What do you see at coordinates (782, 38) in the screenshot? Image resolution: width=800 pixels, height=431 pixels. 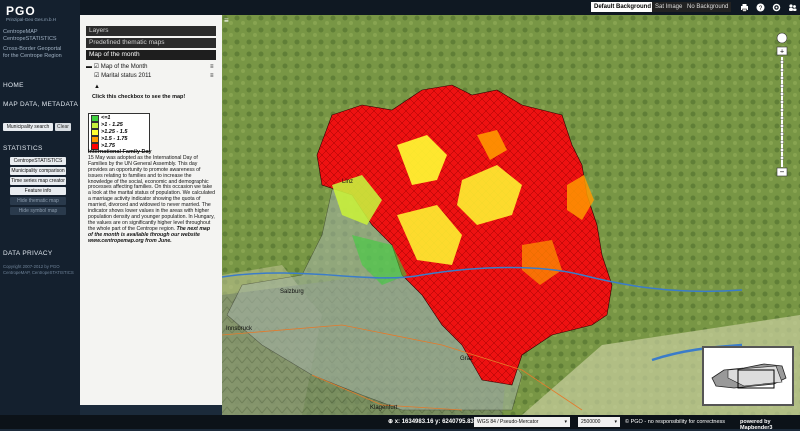 I see `pan-icon` at bounding box center [782, 38].